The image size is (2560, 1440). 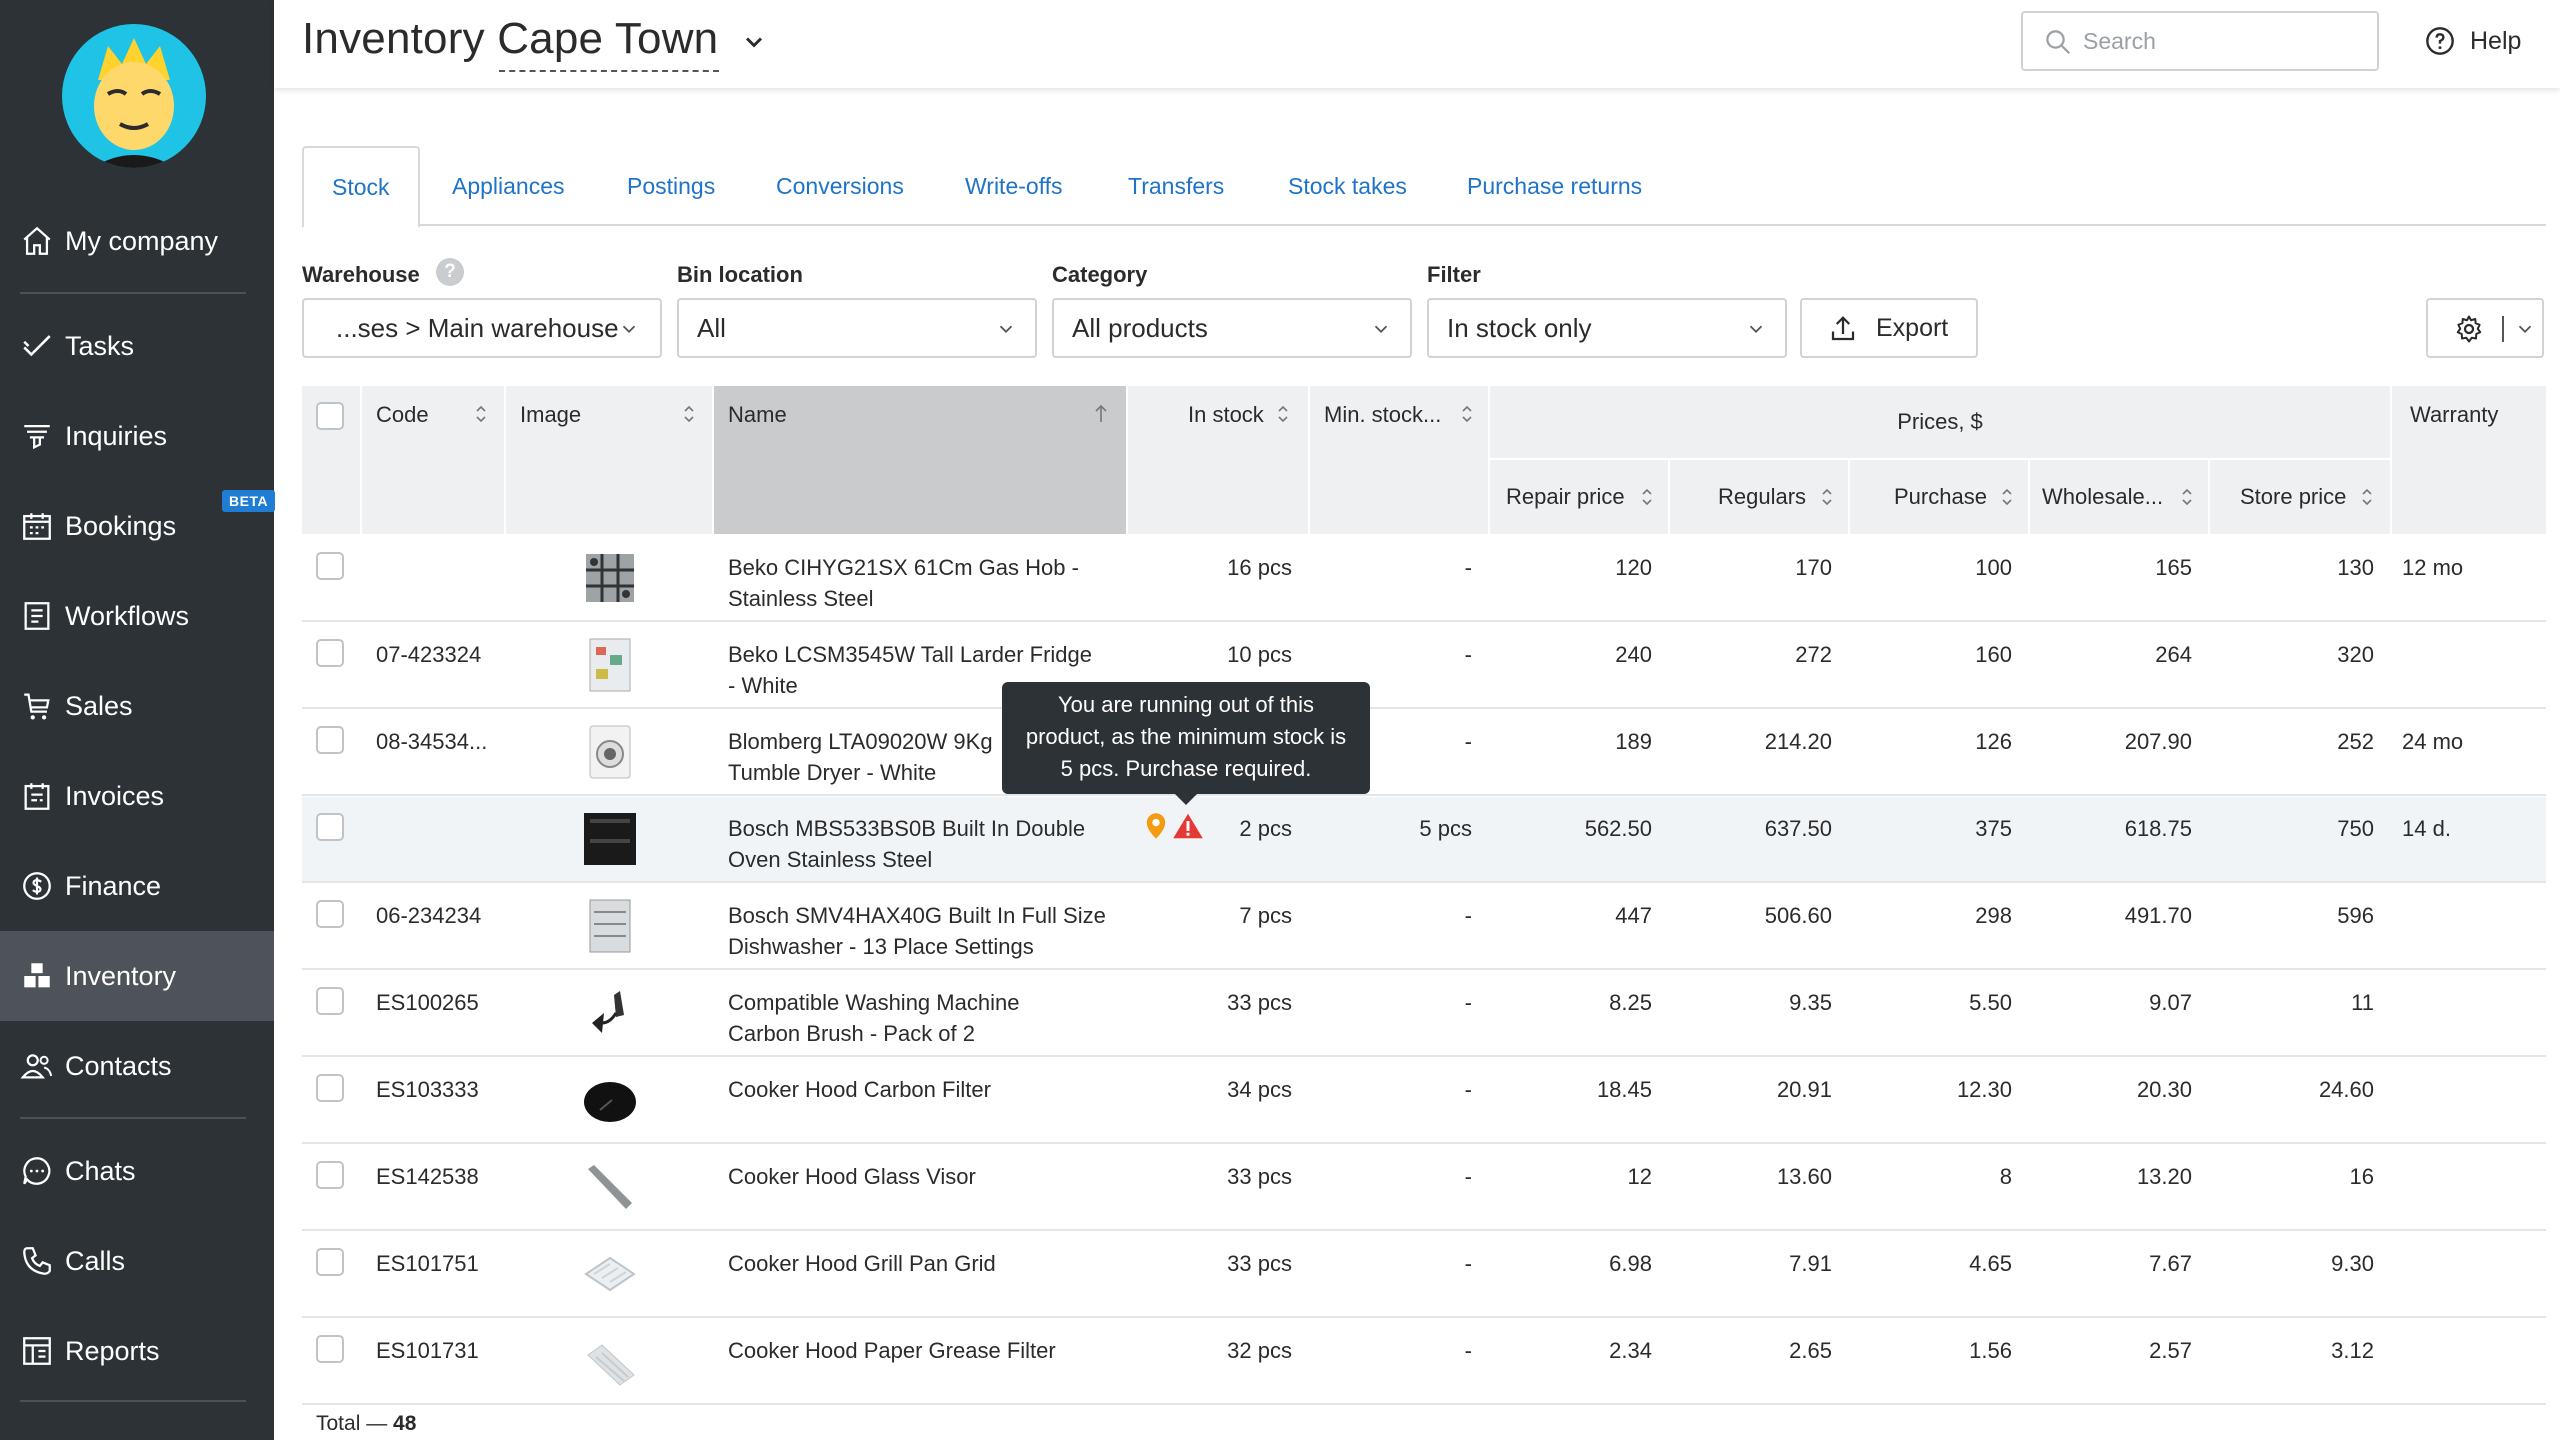 I want to click on cell-name: Cooker Hood Glass Visor, so click(x=923, y=1176).